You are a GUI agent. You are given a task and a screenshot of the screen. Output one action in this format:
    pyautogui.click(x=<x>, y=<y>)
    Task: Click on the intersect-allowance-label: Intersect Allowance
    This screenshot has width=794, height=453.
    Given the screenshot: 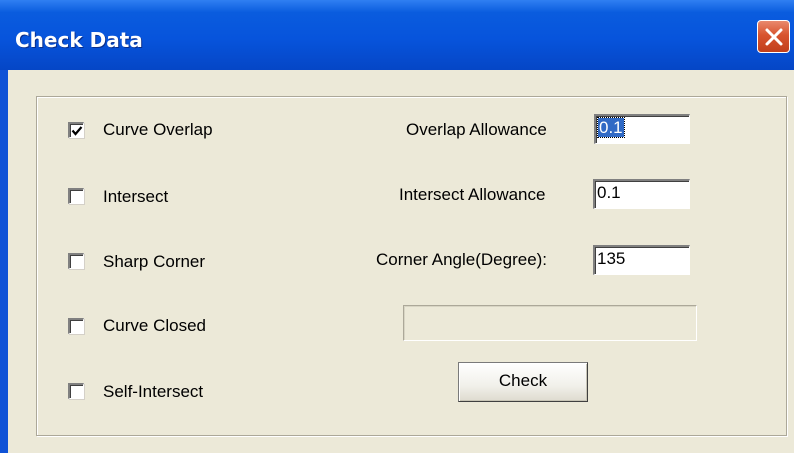 What is the action you would take?
    pyautogui.click(x=472, y=194)
    